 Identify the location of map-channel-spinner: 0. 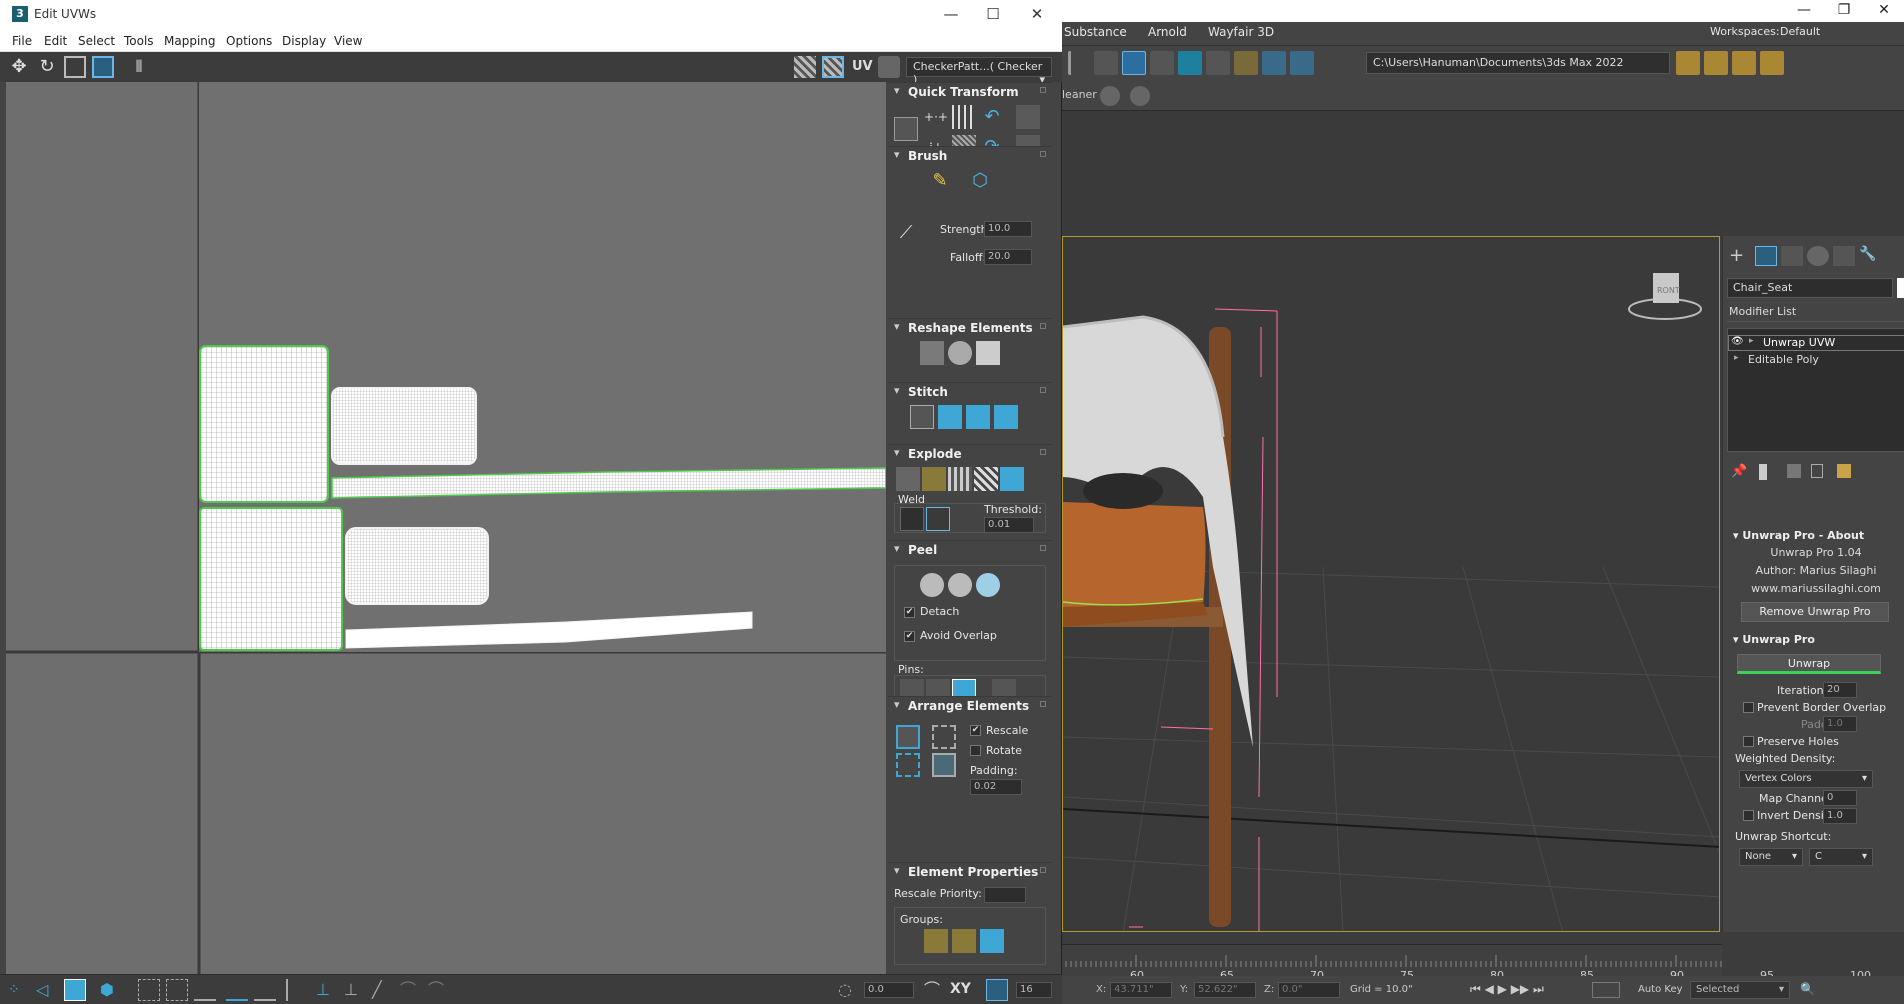
(1840, 798).